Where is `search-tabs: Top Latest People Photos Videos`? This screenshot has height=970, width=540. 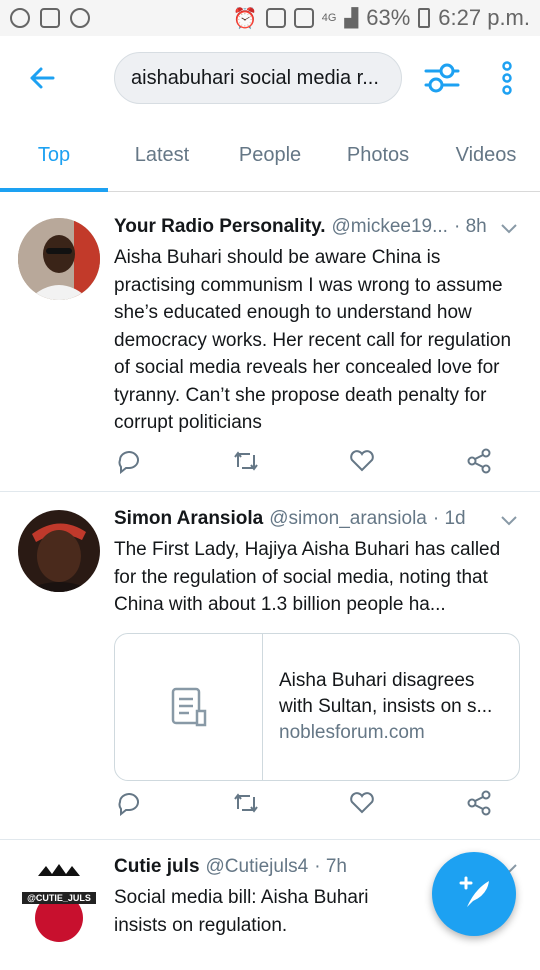 search-tabs: Top Latest People Photos Videos is located at coordinates (270, 156).